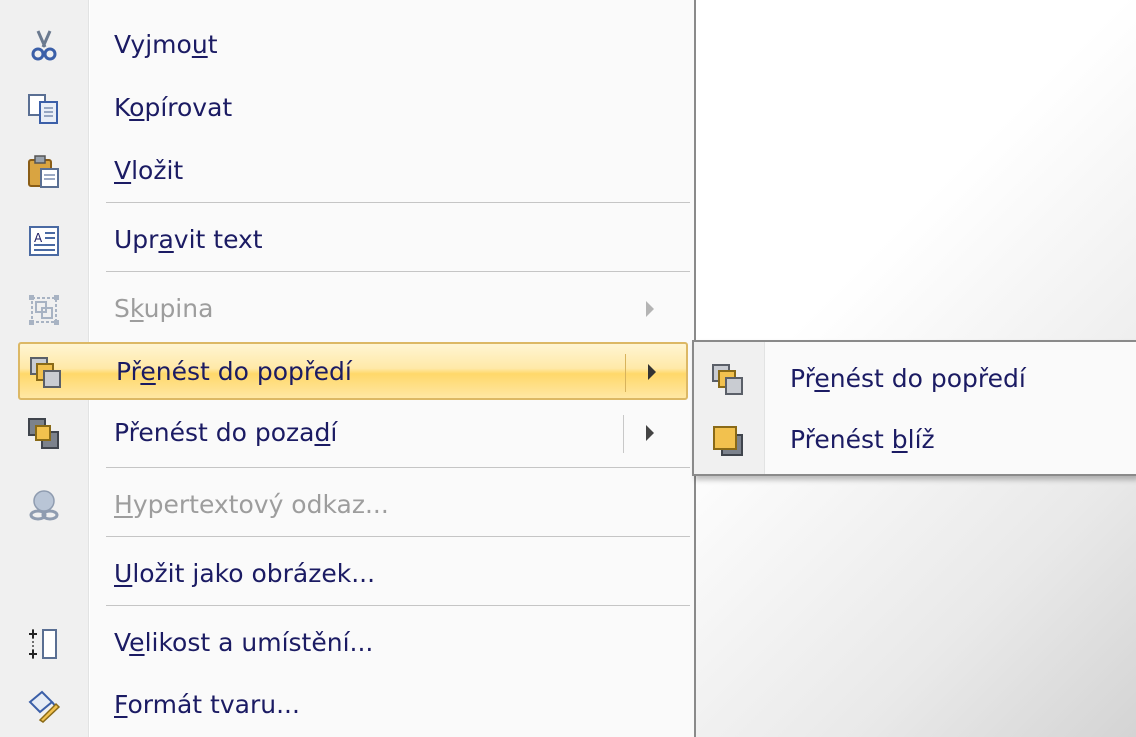 This screenshot has height=737, width=1136. I want to click on menu-item-copy: Kopírovat, so click(353, 109).